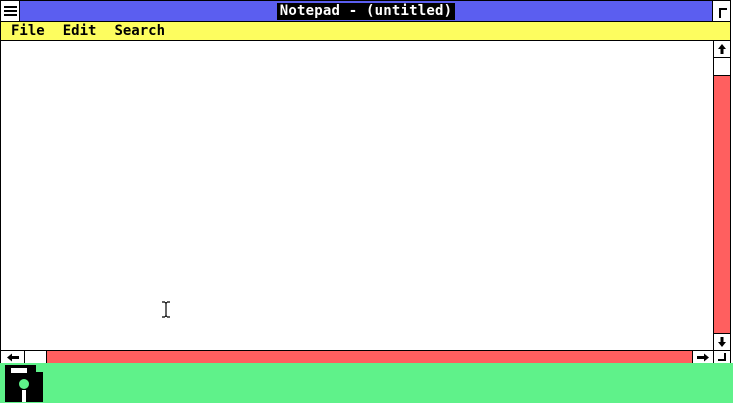 This screenshot has height=403, width=733. I want to click on menu-search: Search, so click(139, 31).